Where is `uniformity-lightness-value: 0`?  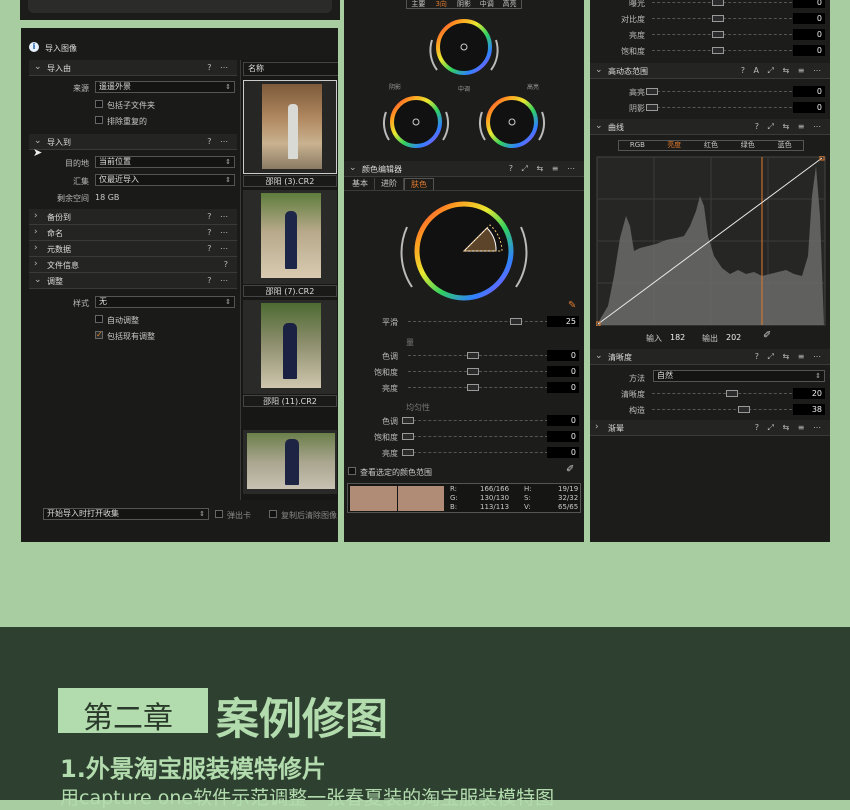 uniformity-lightness-value: 0 is located at coordinates (563, 452).